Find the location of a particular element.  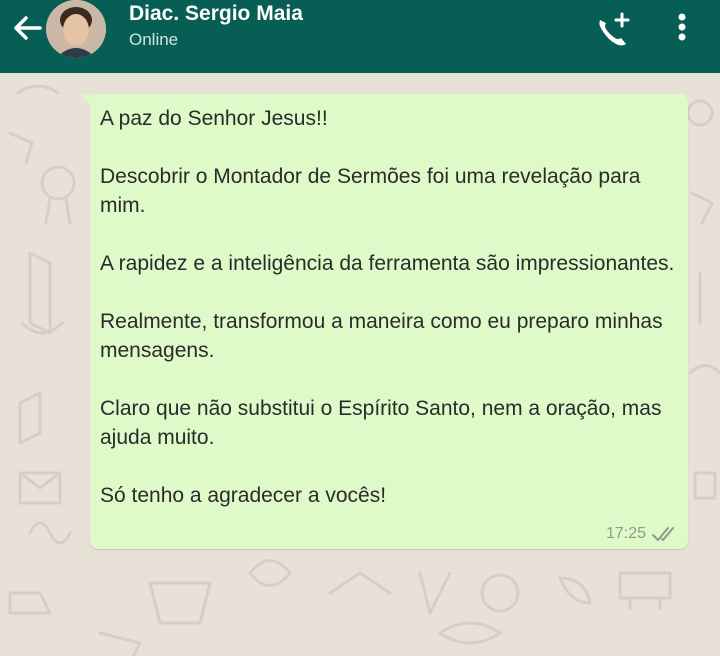

more-vert-icon is located at coordinates (682, 27).